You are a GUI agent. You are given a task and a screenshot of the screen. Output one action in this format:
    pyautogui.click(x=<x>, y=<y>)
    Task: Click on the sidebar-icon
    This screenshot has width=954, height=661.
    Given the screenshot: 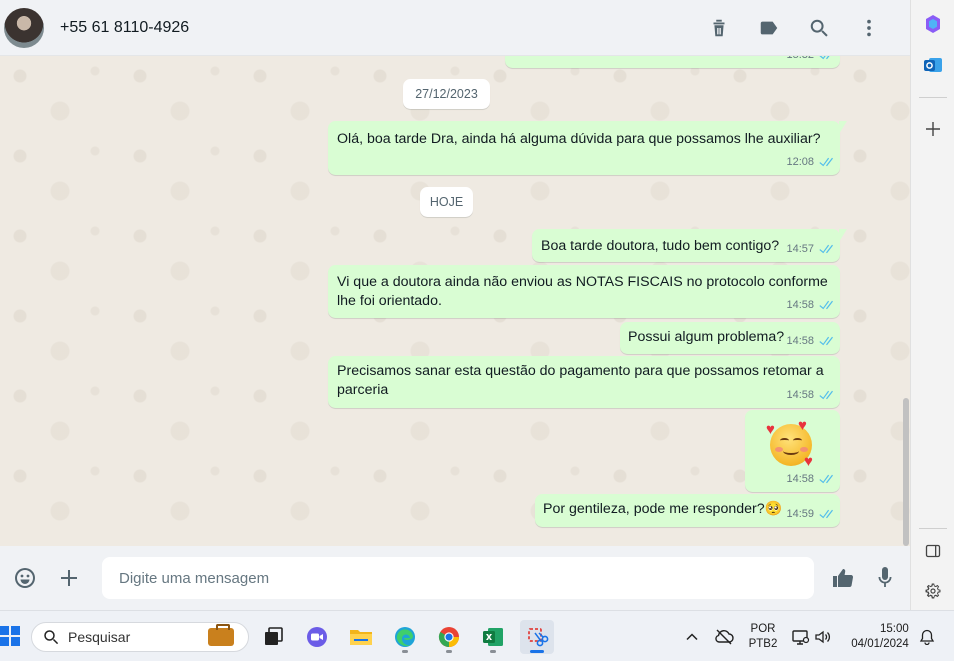 What is the action you would take?
    pyautogui.click(x=933, y=551)
    